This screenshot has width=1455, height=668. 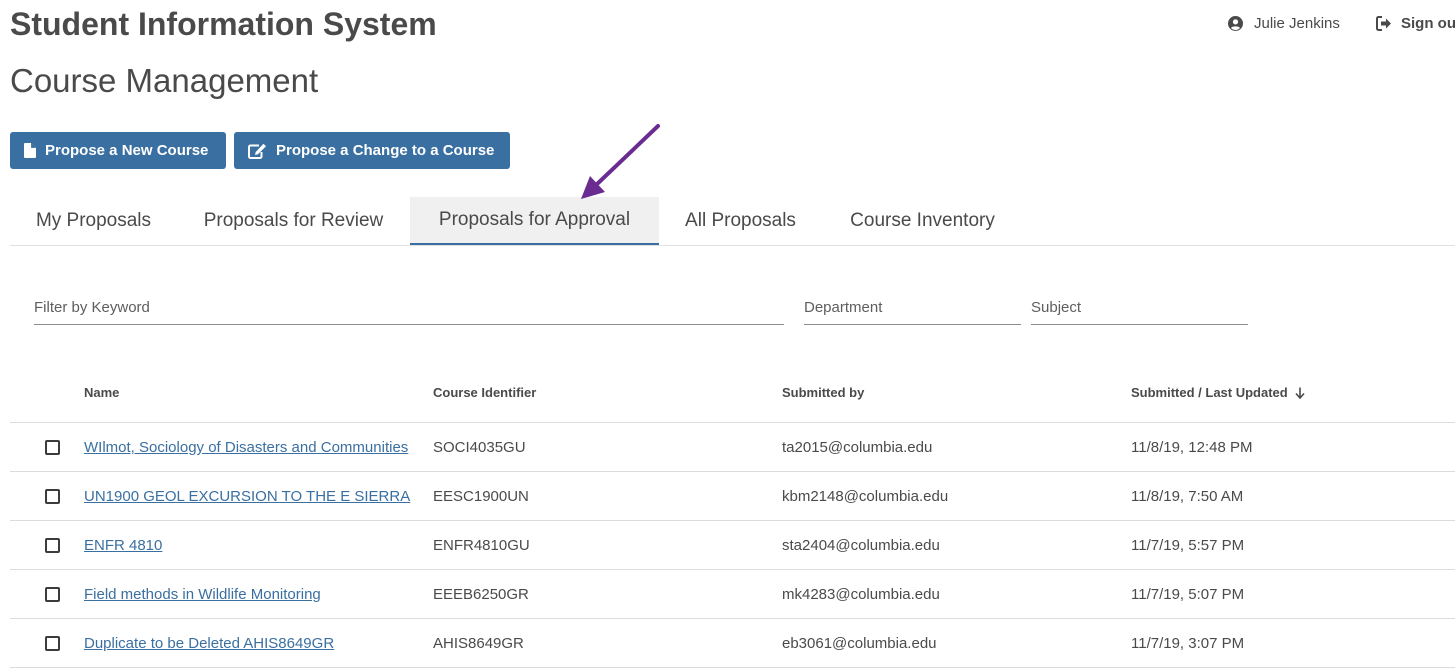 What do you see at coordinates (740, 221) in the screenshot?
I see `tab-all-proposals: All Proposals` at bounding box center [740, 221].